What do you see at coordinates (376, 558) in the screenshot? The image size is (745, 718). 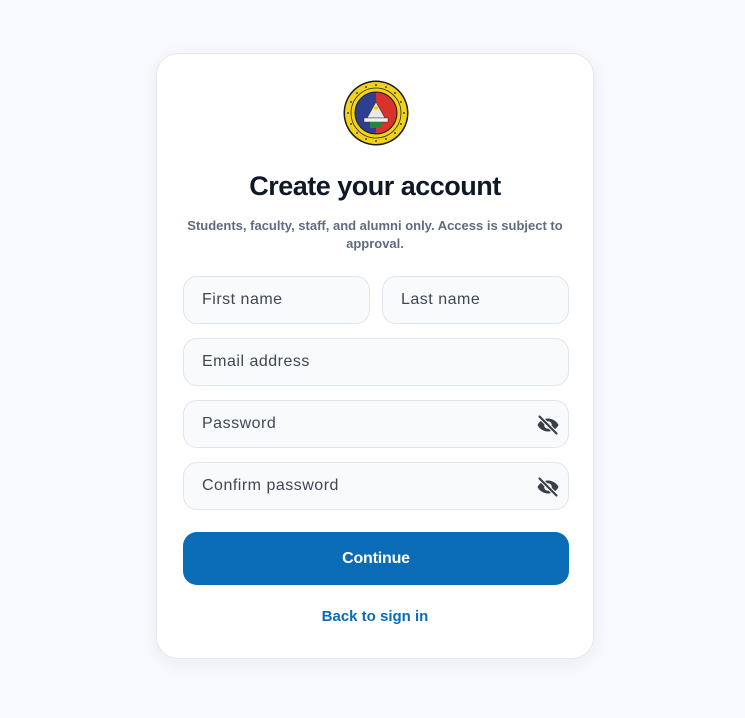 I see `continue-button: Continue` at bounding box center [376, 558].